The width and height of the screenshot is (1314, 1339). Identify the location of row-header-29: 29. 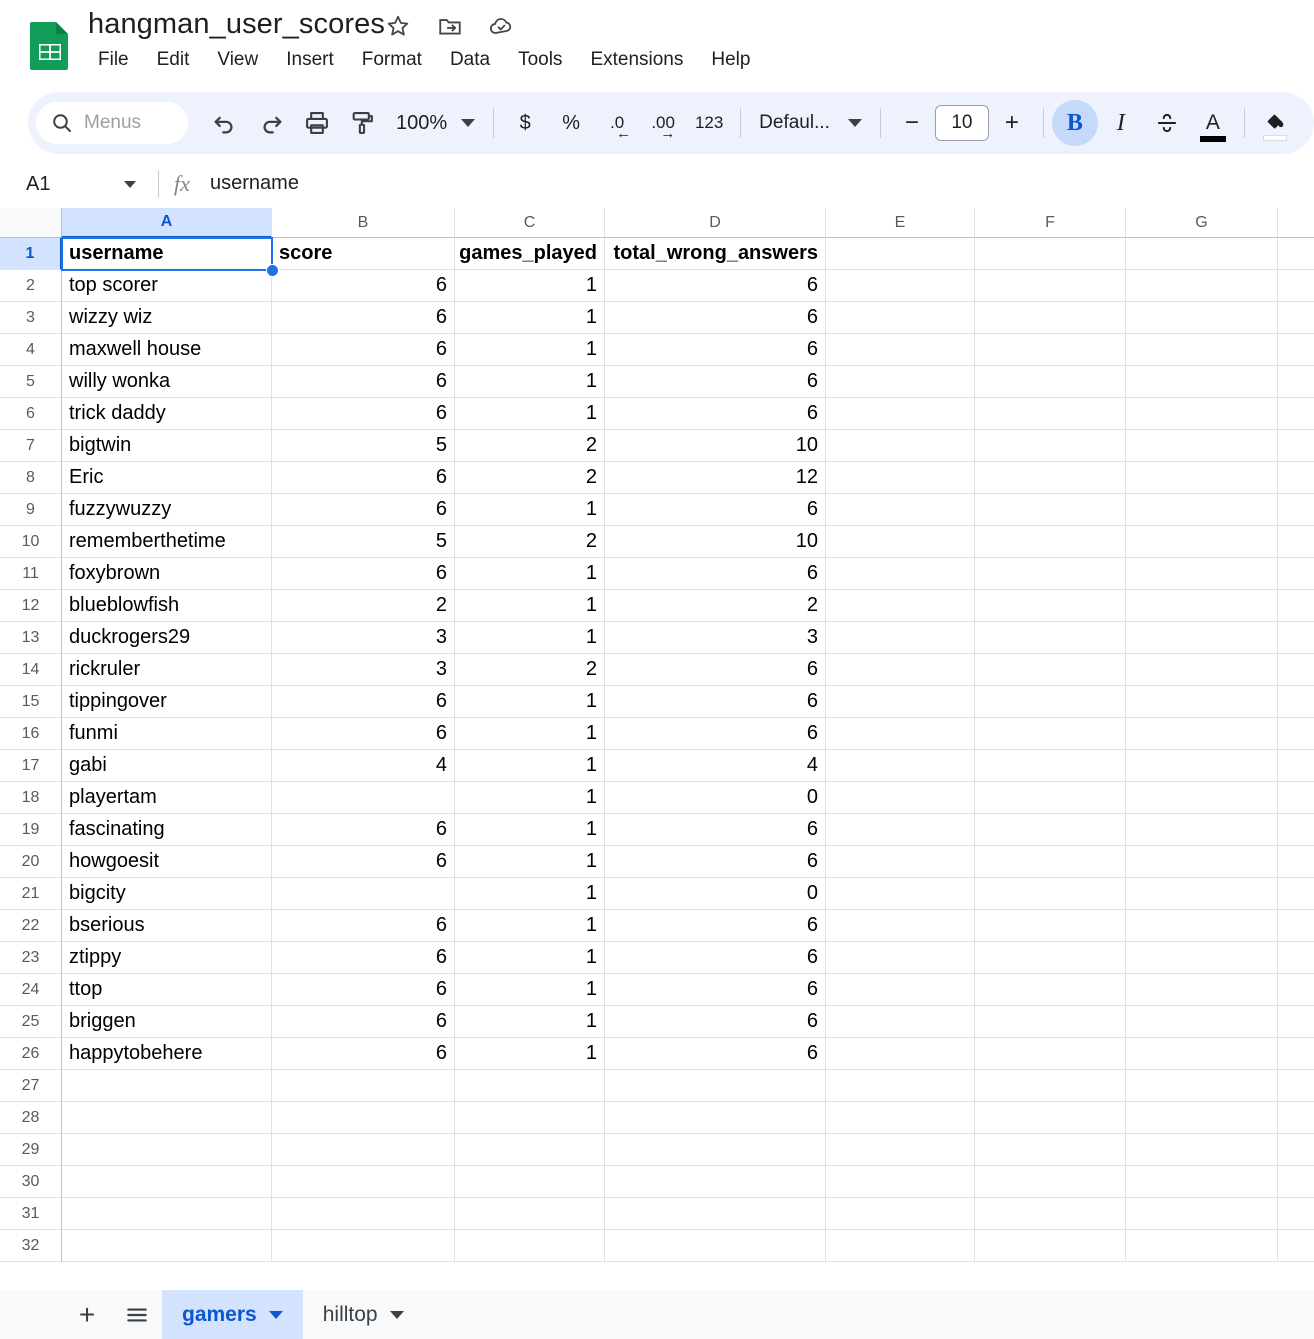
(31, 1150).